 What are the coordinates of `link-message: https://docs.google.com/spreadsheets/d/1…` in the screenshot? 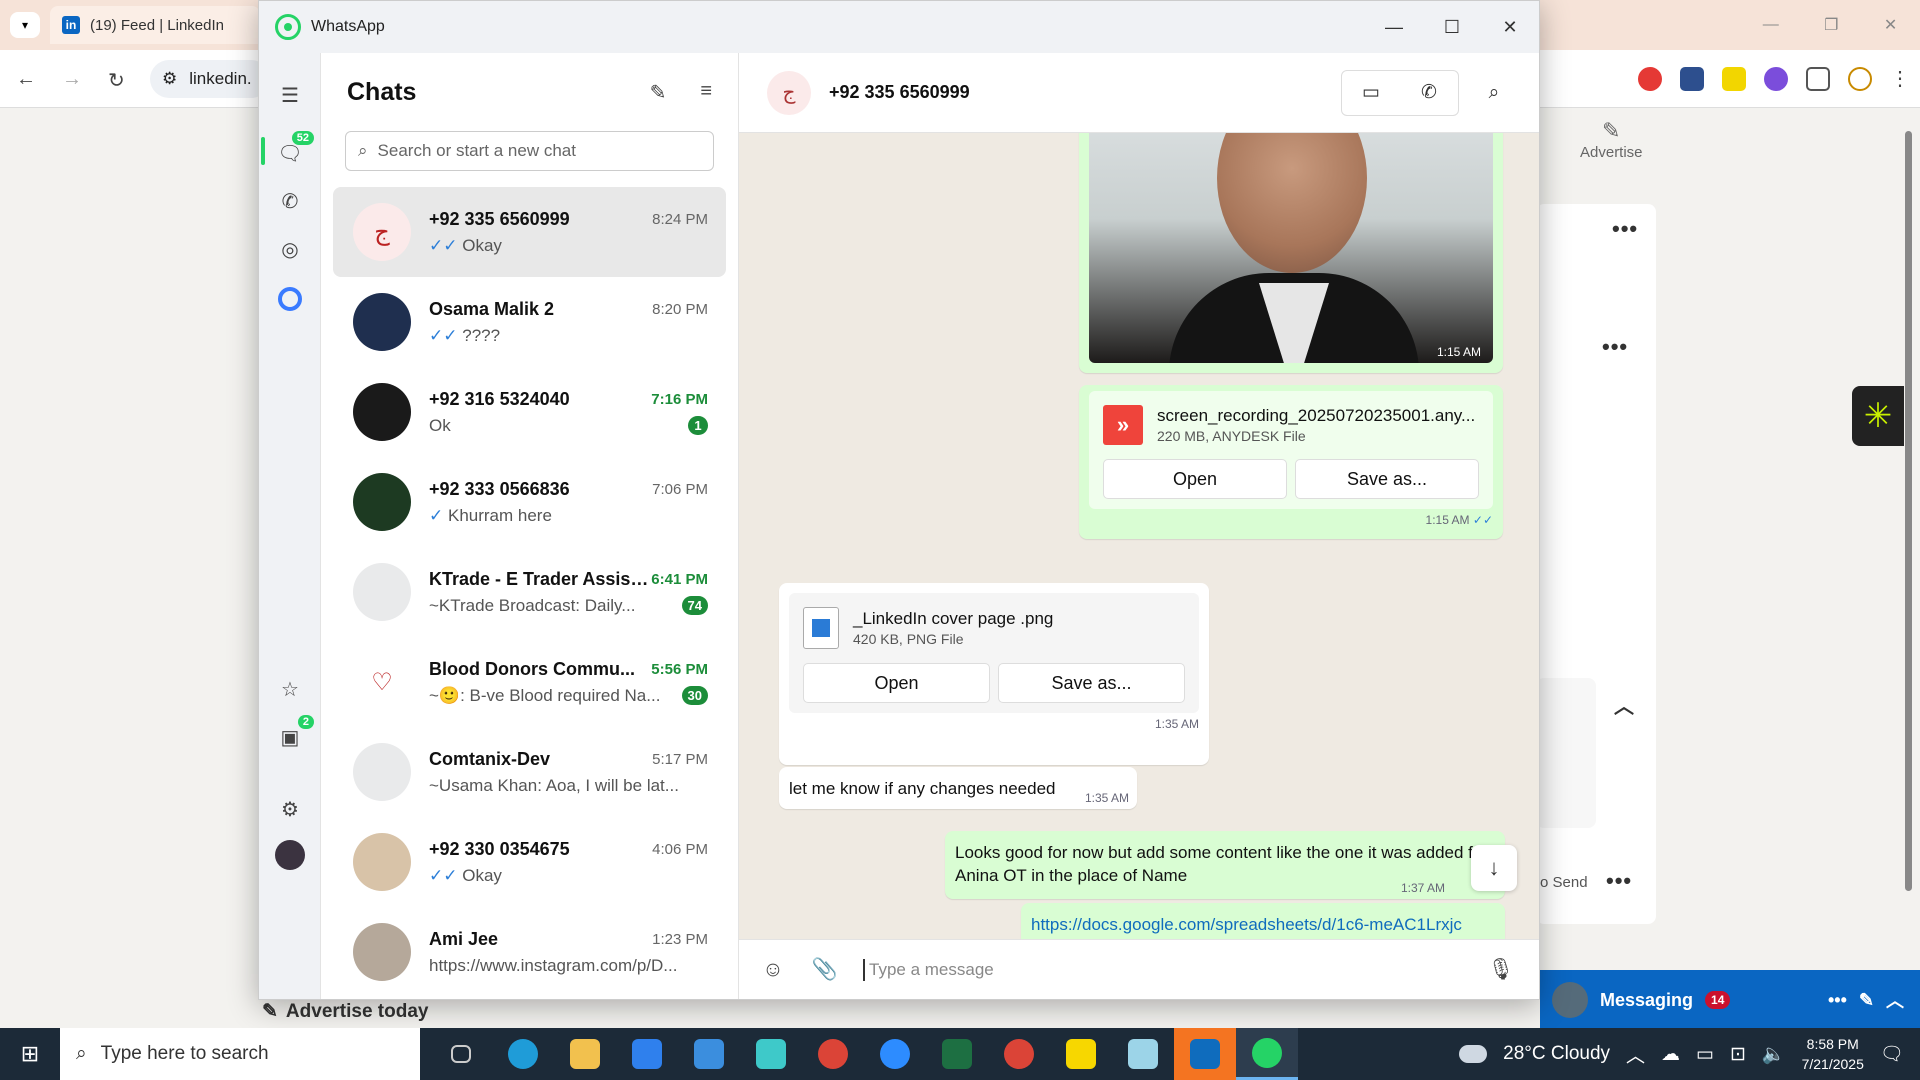 It's located at (1263, 921).